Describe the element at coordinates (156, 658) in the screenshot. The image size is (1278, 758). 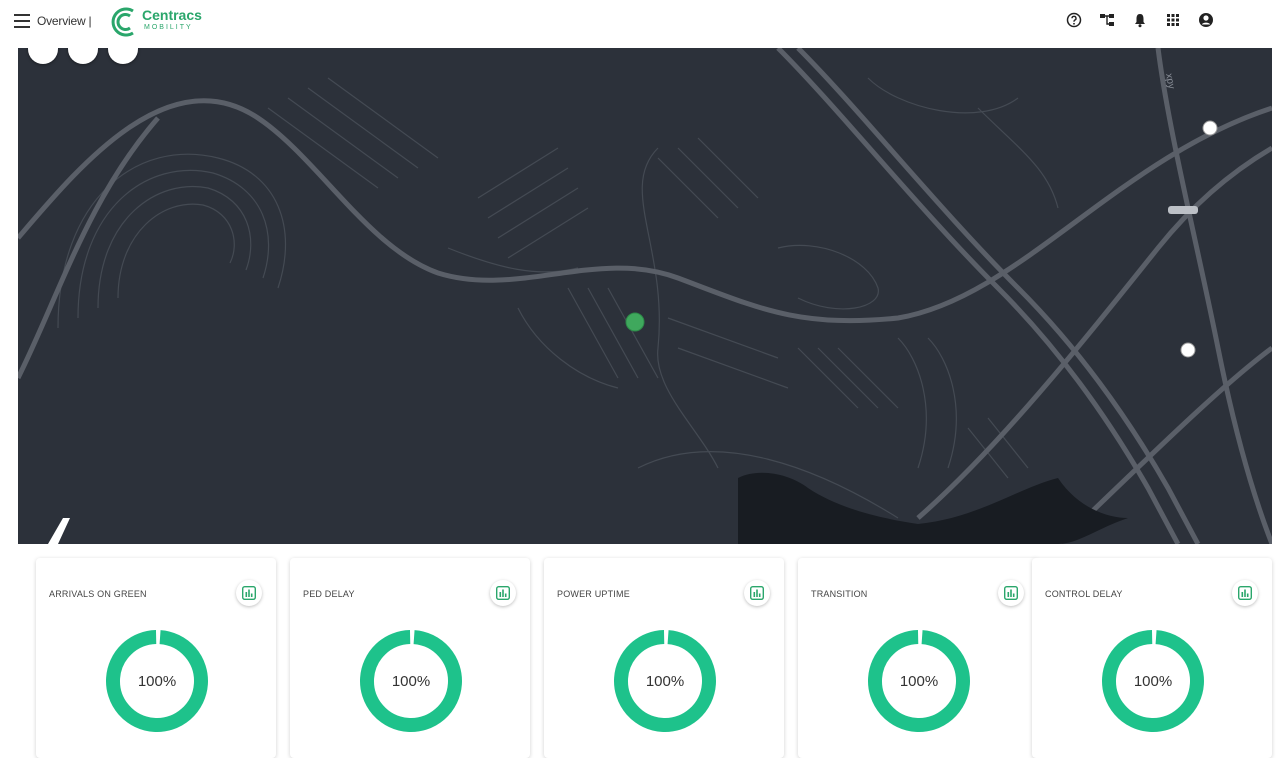
I see `kpi-card-arrivals-on-green: ARRIVALS ON GREEN 100%` at that location.